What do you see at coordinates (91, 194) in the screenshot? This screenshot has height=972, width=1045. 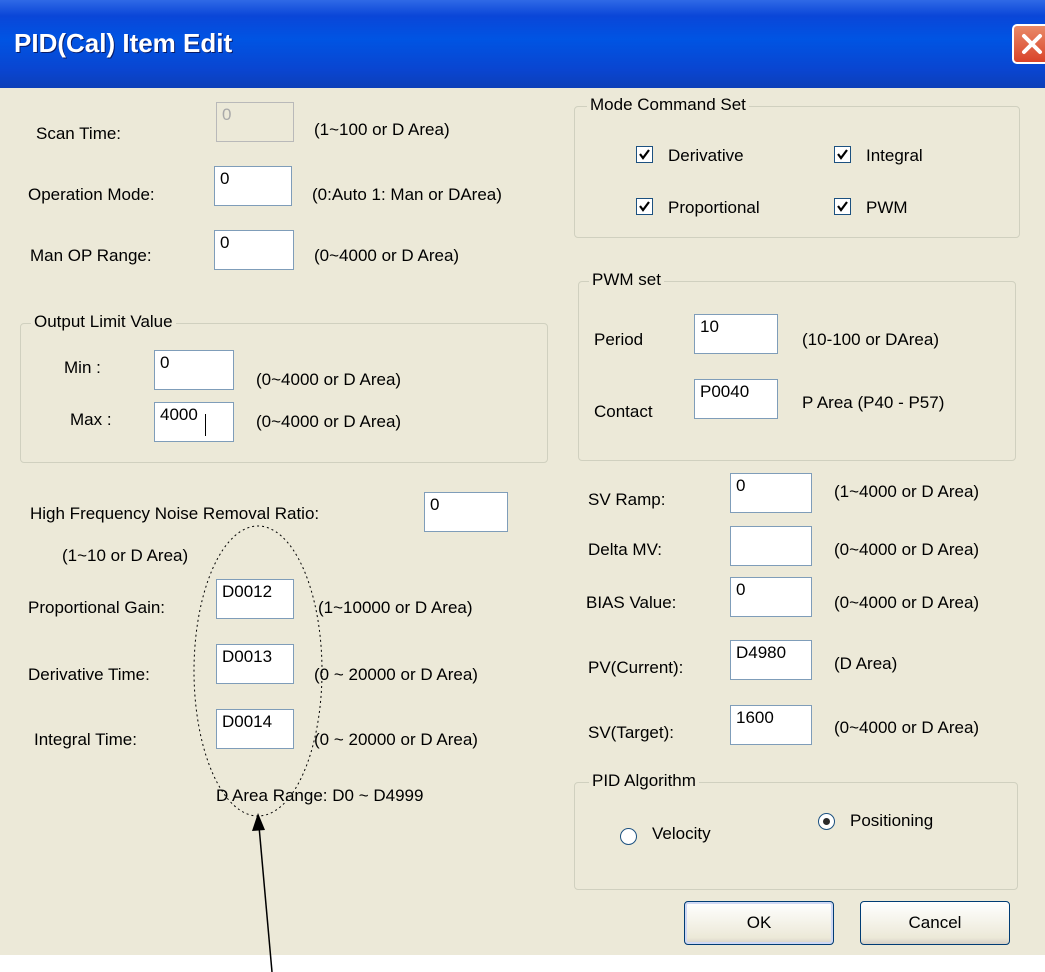 I see `operation-mode-label: Operation Mode:` at bounding box center [91, 194].